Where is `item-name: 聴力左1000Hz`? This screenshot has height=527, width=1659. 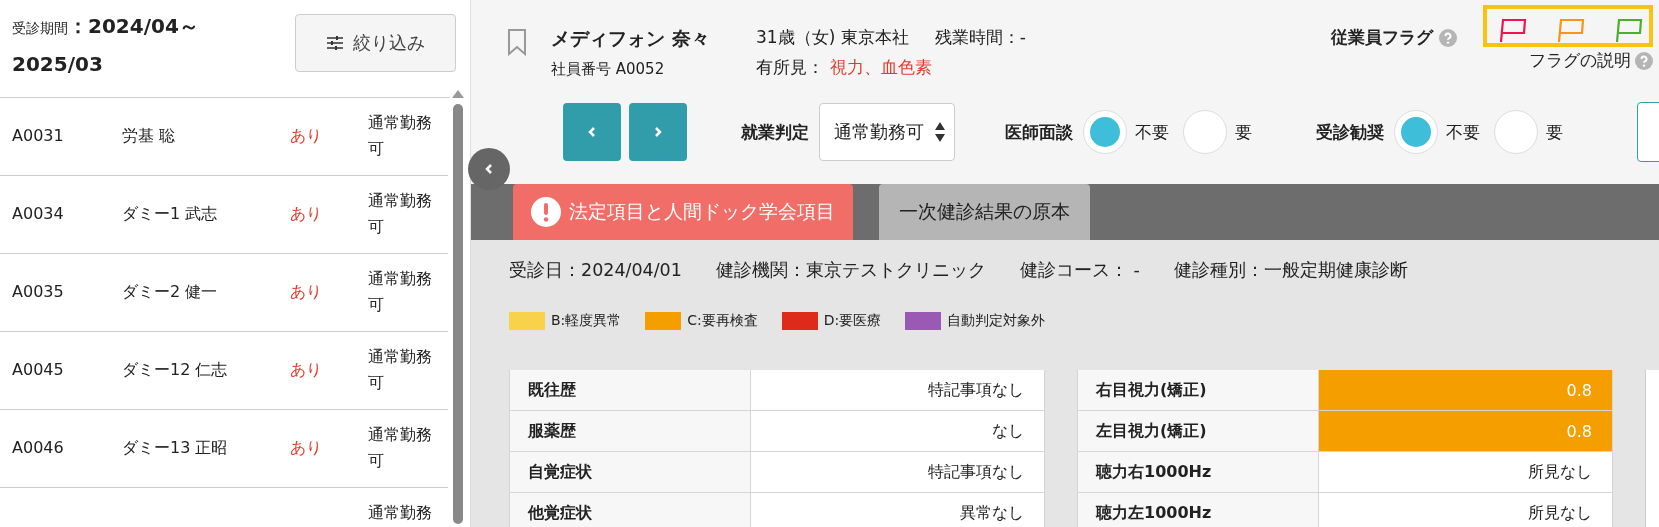
item-name: 聴力左1000Hz is located at coordinates (1198, 510).